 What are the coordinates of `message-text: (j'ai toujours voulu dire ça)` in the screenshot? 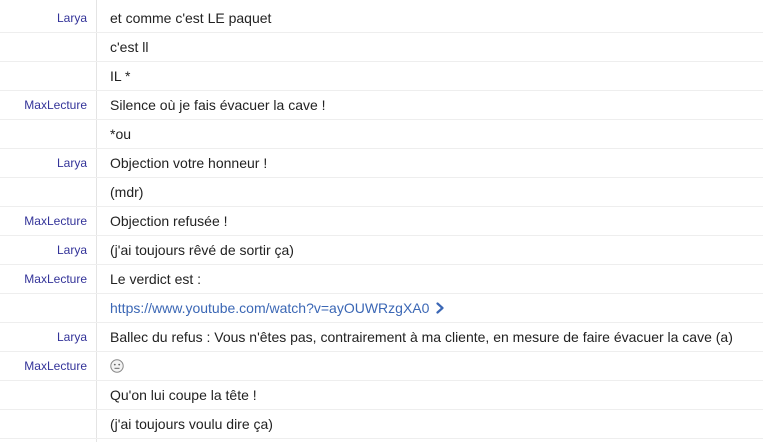 It's located at (191, 424).